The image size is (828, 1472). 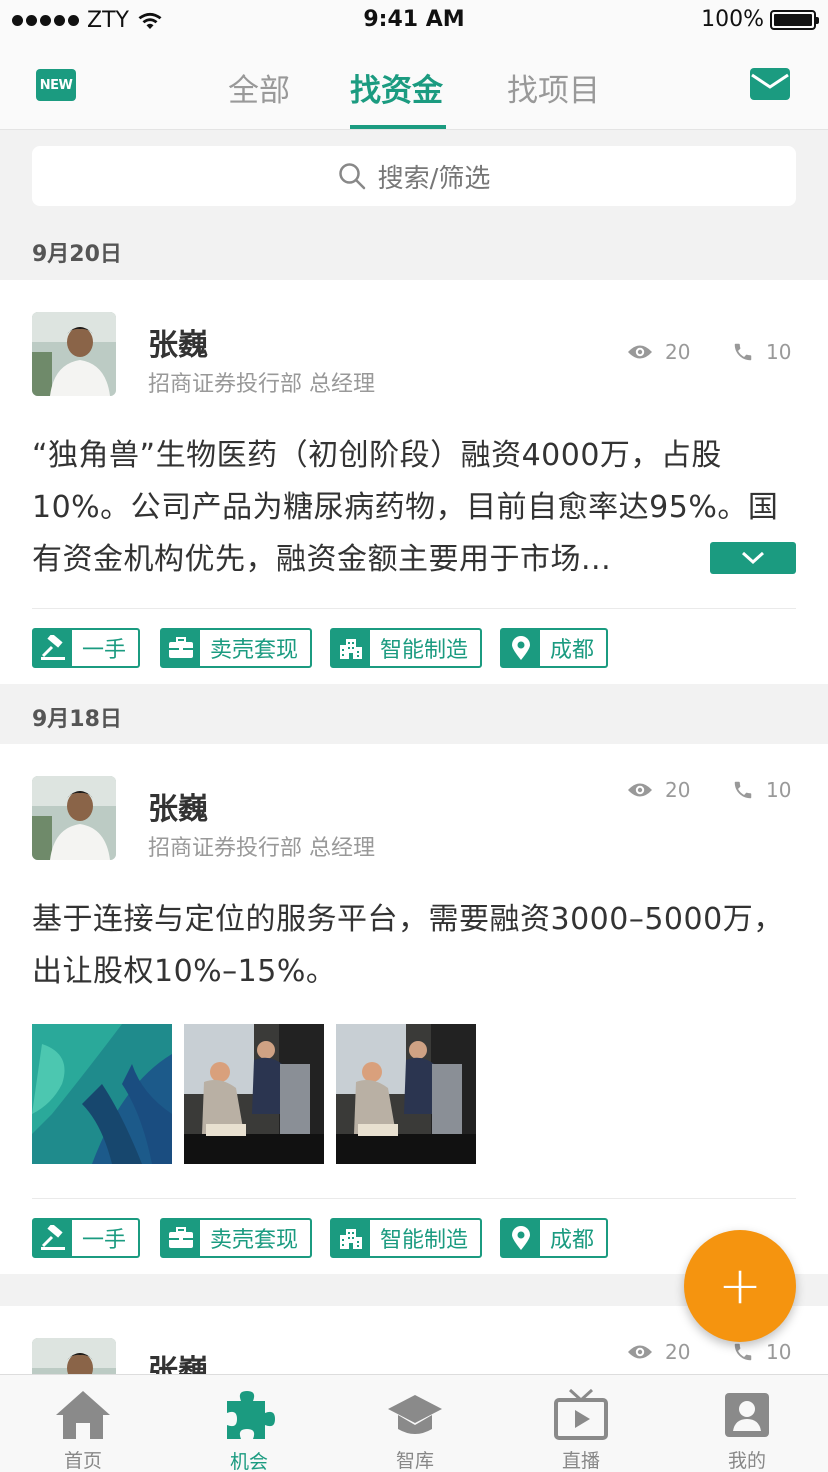 What do you see at coordinates (747, 1414) in the screenshot?
I see `user-icon` at bounding box center [747, 1414].